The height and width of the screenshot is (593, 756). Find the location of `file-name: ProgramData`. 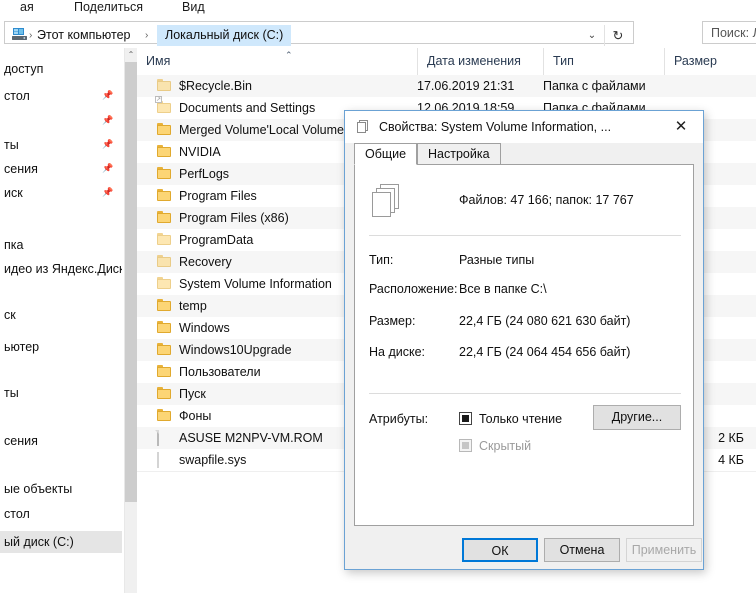

file-name: ProgramData is located at coordinates (216, 240).